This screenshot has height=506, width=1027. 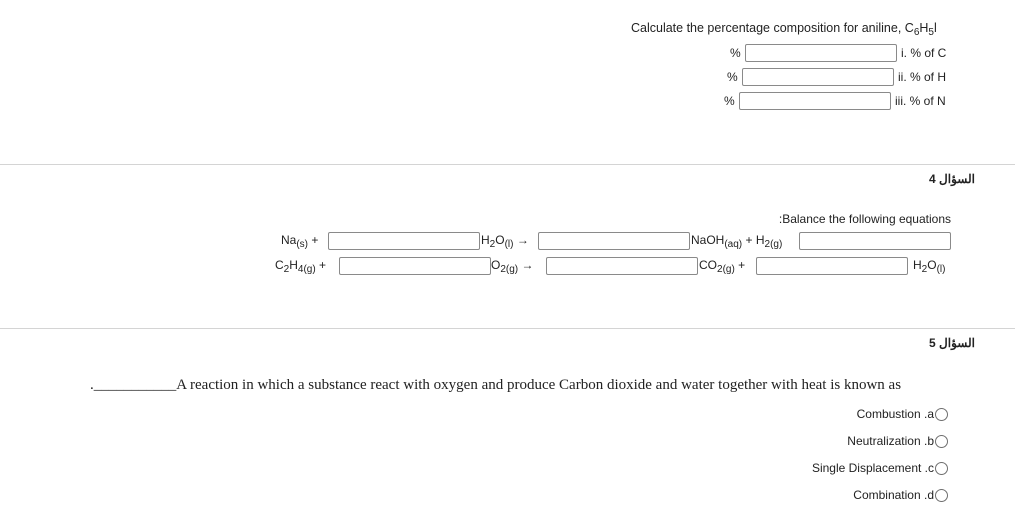 I want to click on percent-nitrogen-input, so click(x=815, y=101).